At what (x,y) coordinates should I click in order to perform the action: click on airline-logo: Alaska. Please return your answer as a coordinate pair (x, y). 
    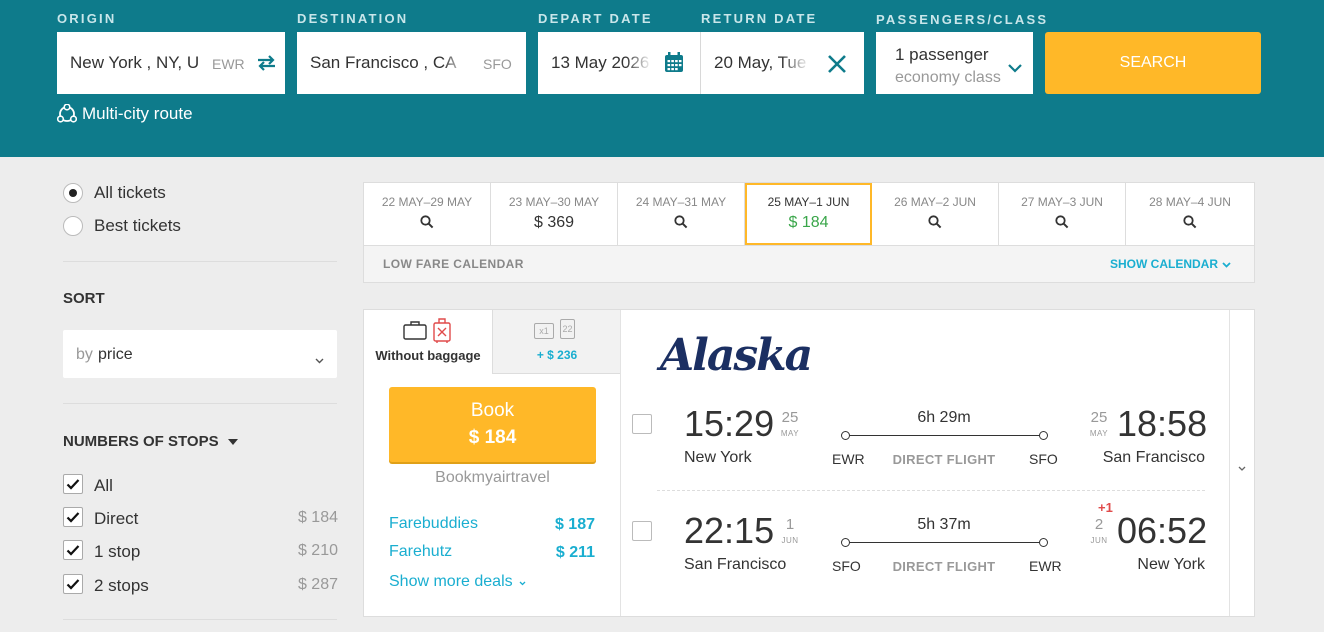
    Looking at the image, I should click on (736, 355).